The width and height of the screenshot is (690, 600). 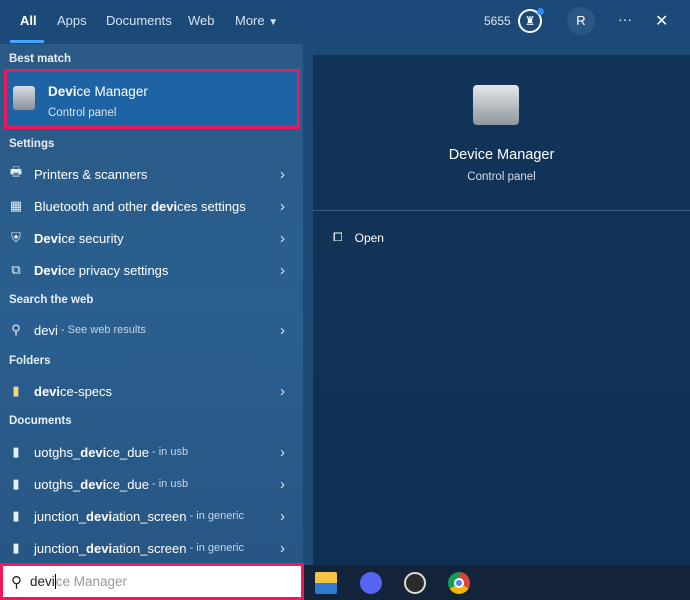 I want to click on result-bluetooth-devices: ▦ Bluetooth and other devices settings ›, so click(x=151, y=206).